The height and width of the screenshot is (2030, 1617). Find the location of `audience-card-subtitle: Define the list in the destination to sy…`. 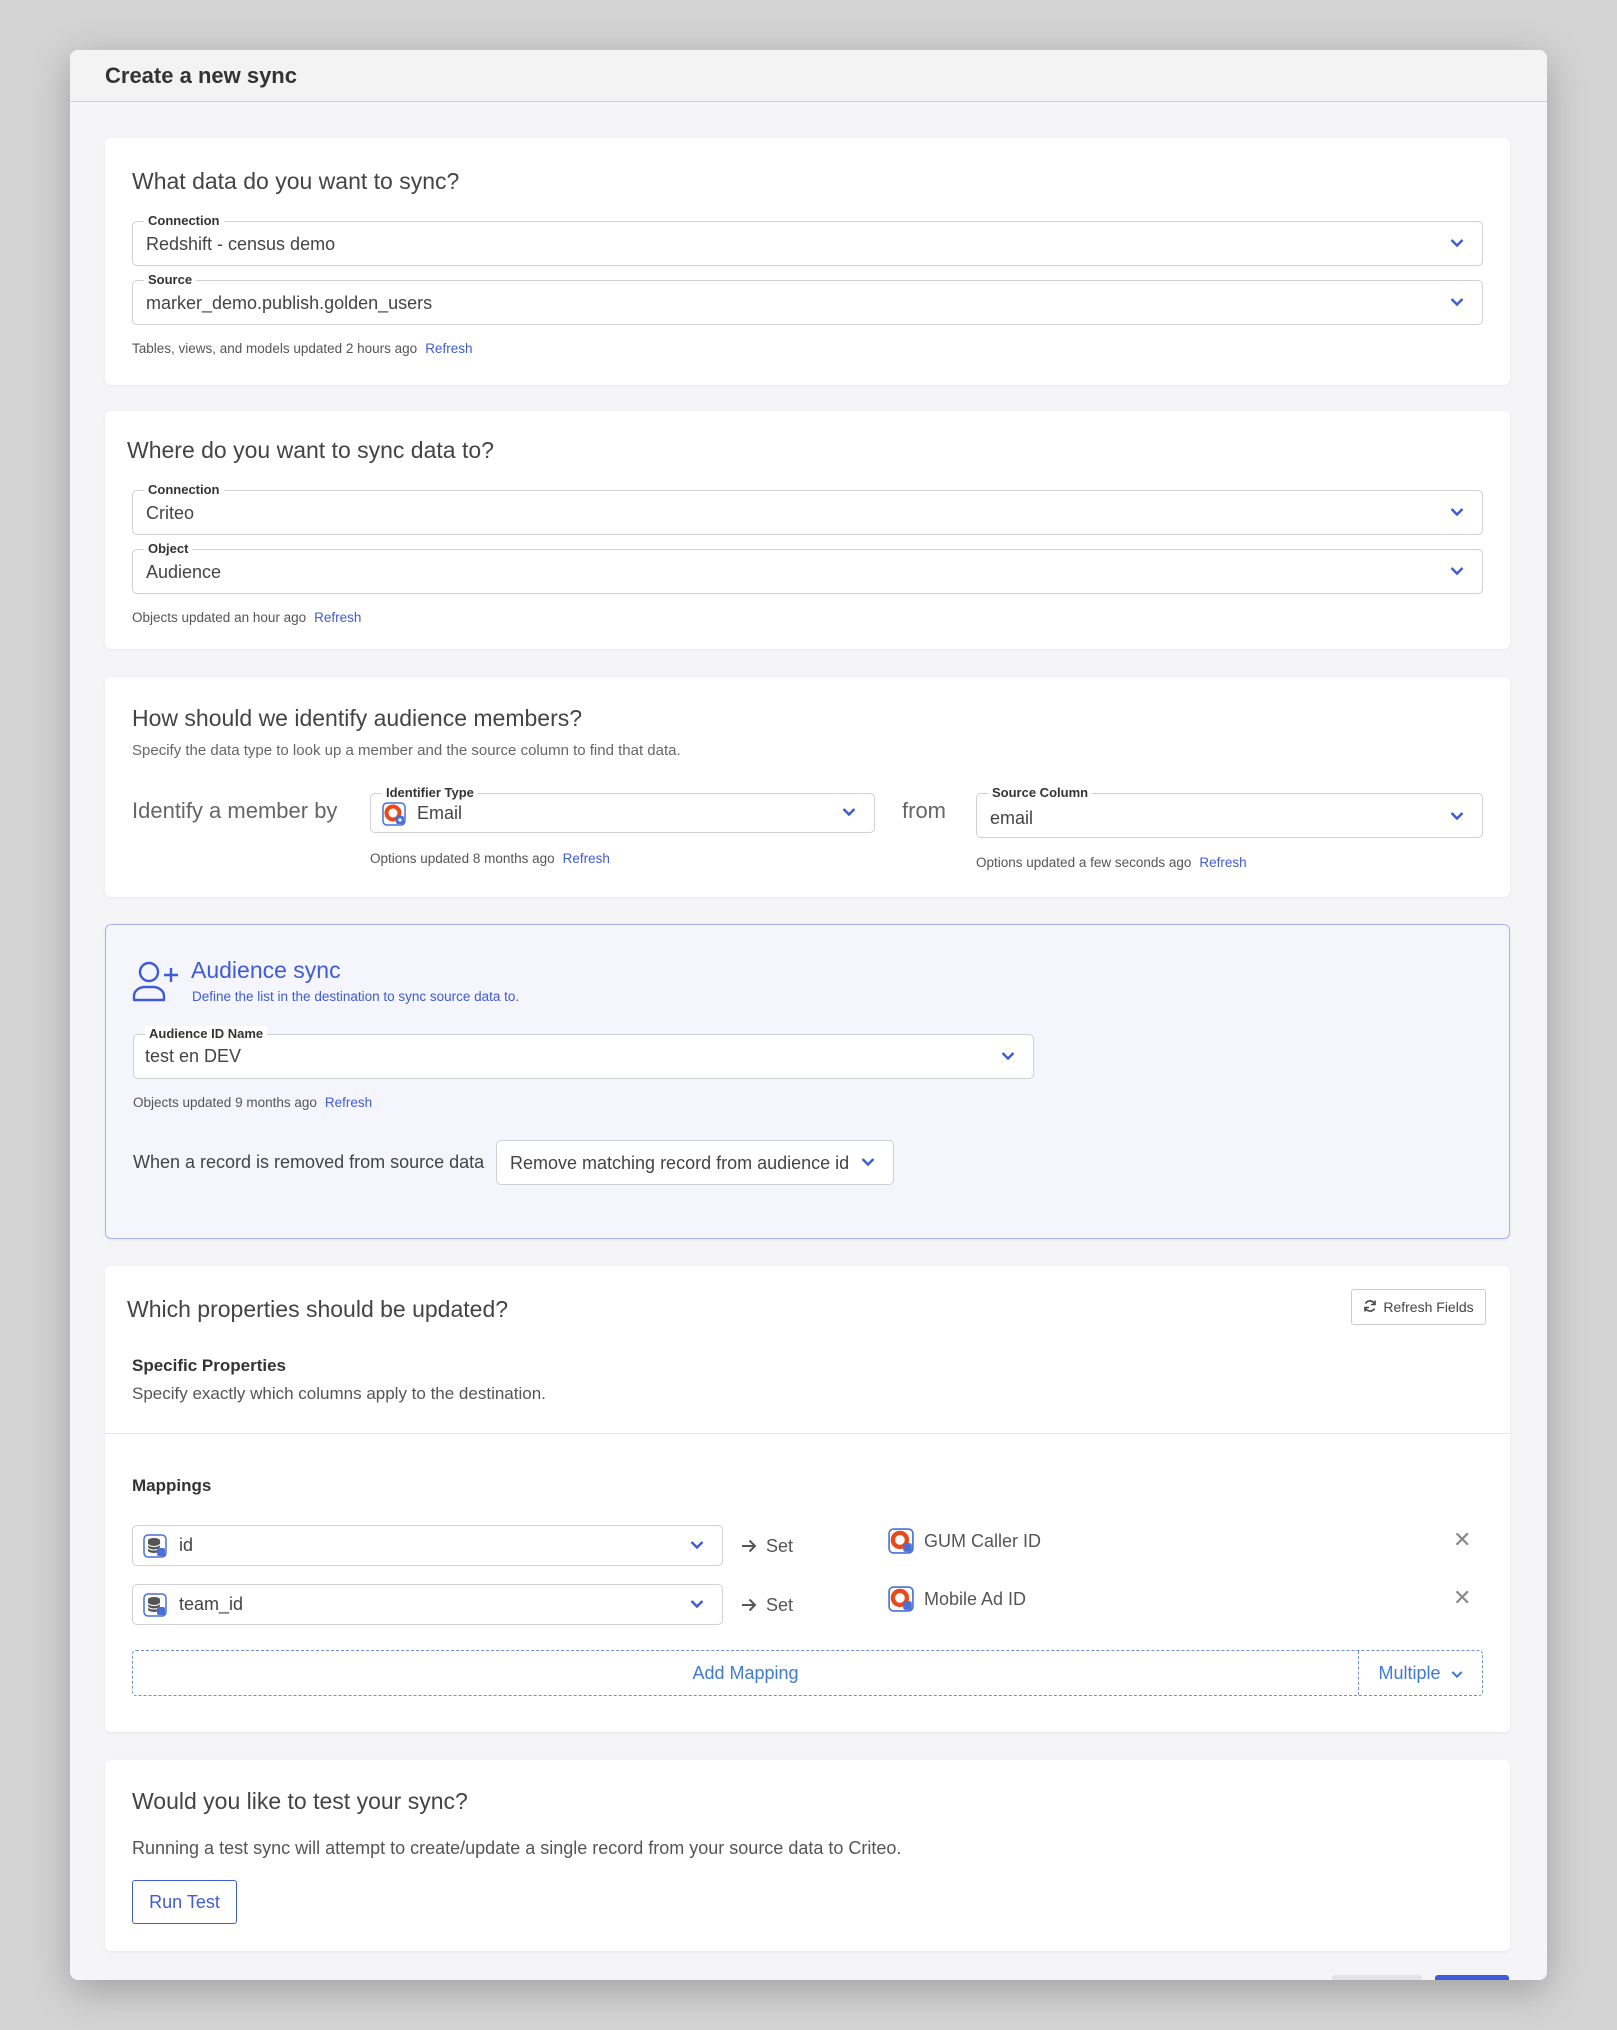

audience-card-subtitle: Define the list in the destination to sy… is located at coordinates (356, 996).